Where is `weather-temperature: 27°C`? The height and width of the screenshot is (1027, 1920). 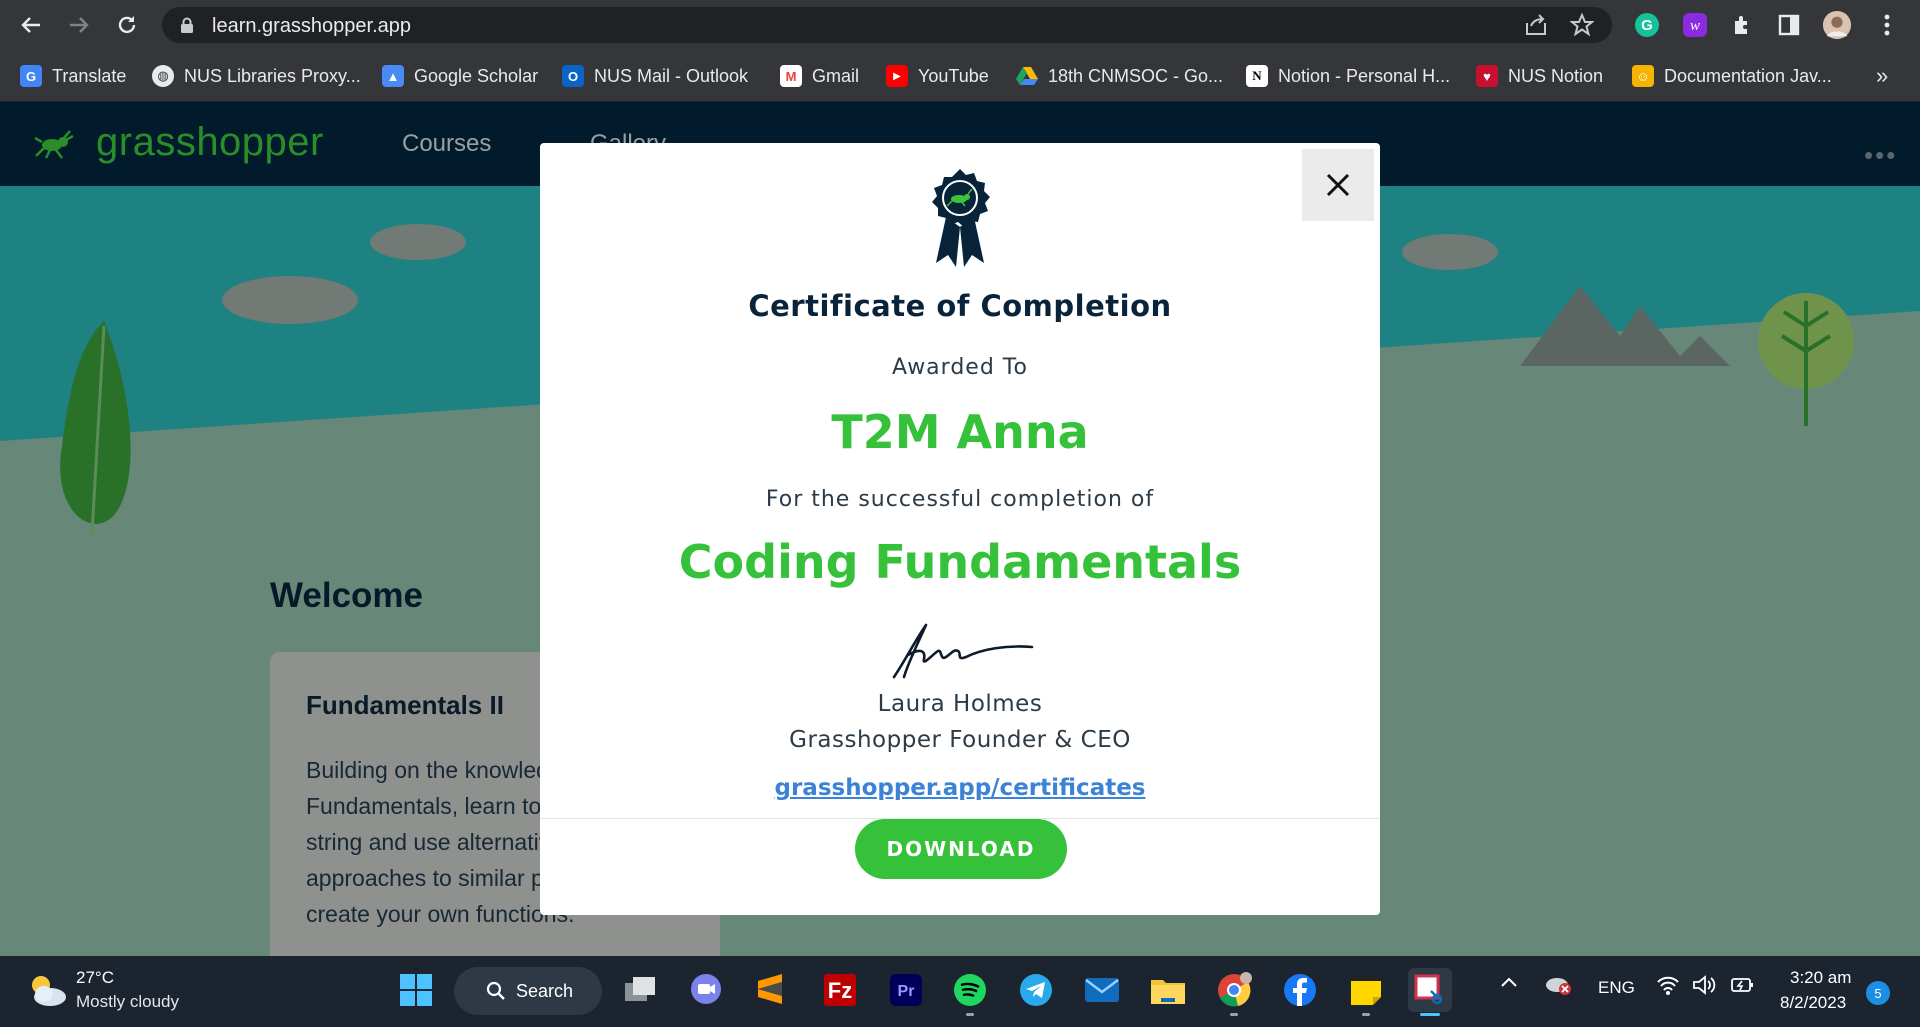 weather-temperature: 27°C is located at coordinates (95, 978).